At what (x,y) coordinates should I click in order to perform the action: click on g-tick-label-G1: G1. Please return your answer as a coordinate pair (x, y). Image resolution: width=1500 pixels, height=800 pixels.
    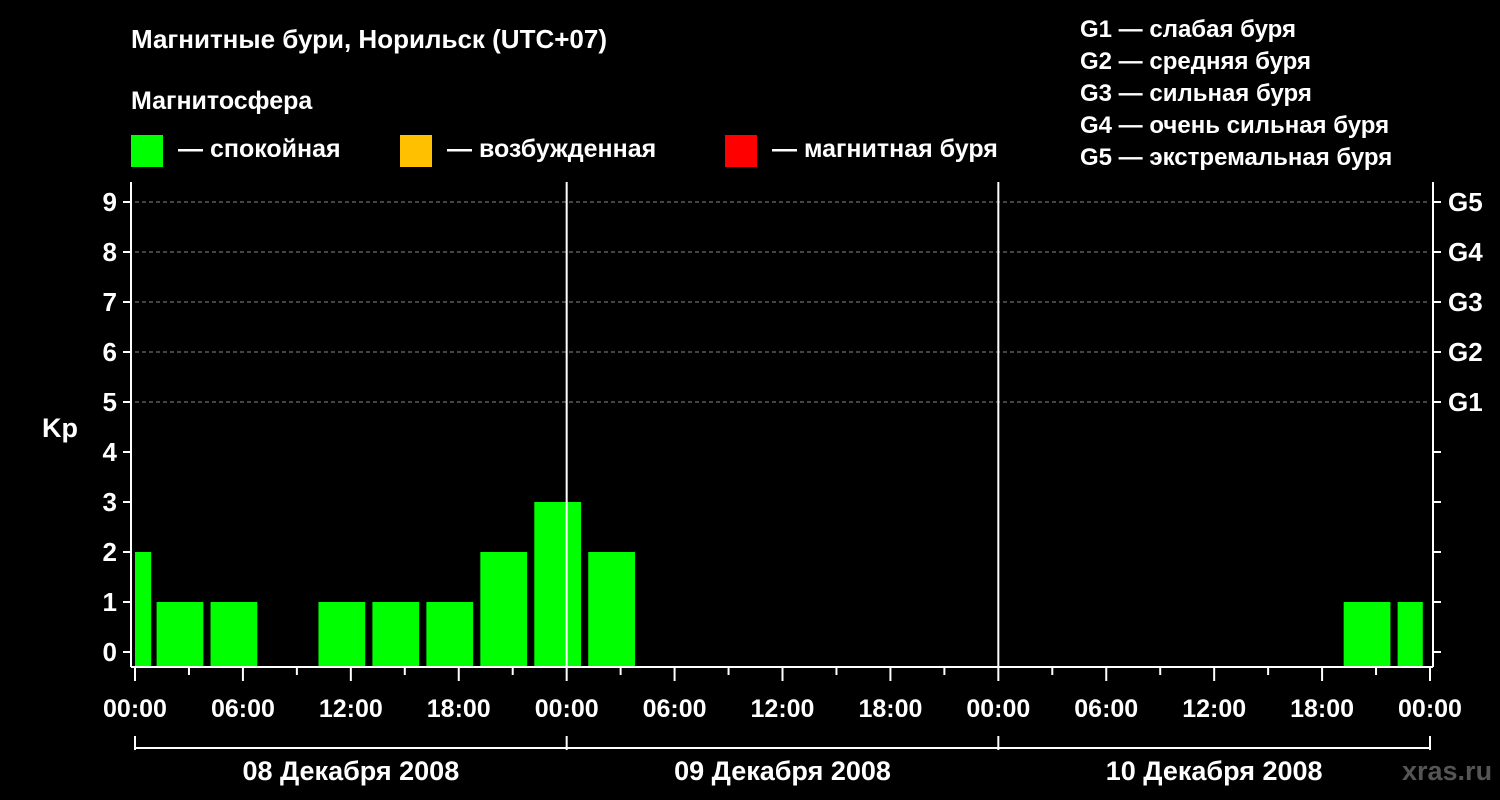
    Looking at the image, I should click on (1465, 402).